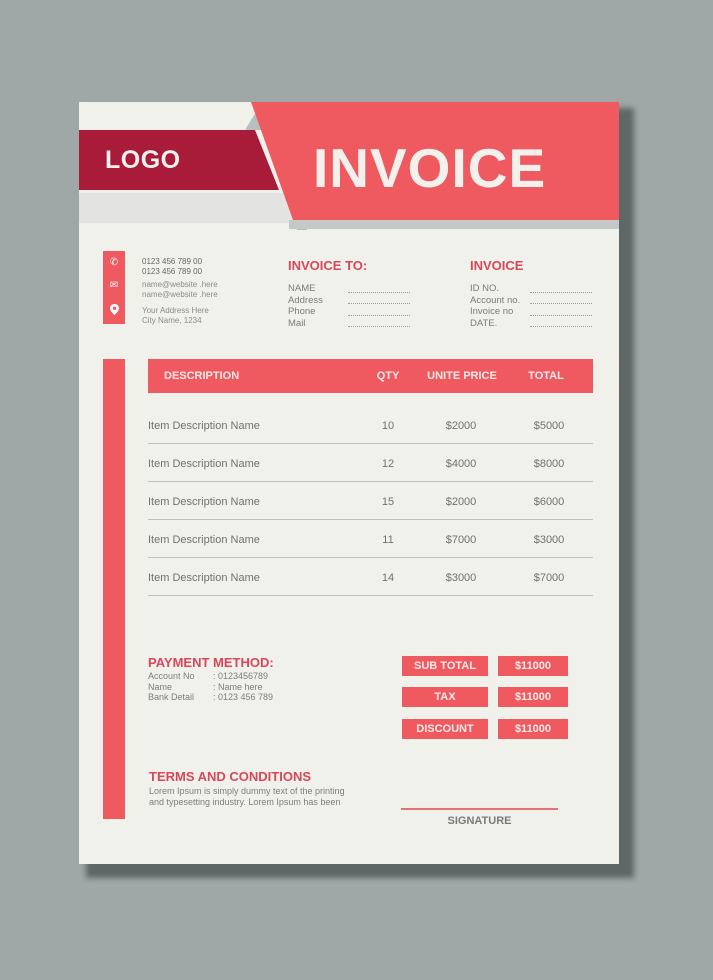 The image size is (713, 980). I want to click on tax-value: $11000, so click(533, 697).